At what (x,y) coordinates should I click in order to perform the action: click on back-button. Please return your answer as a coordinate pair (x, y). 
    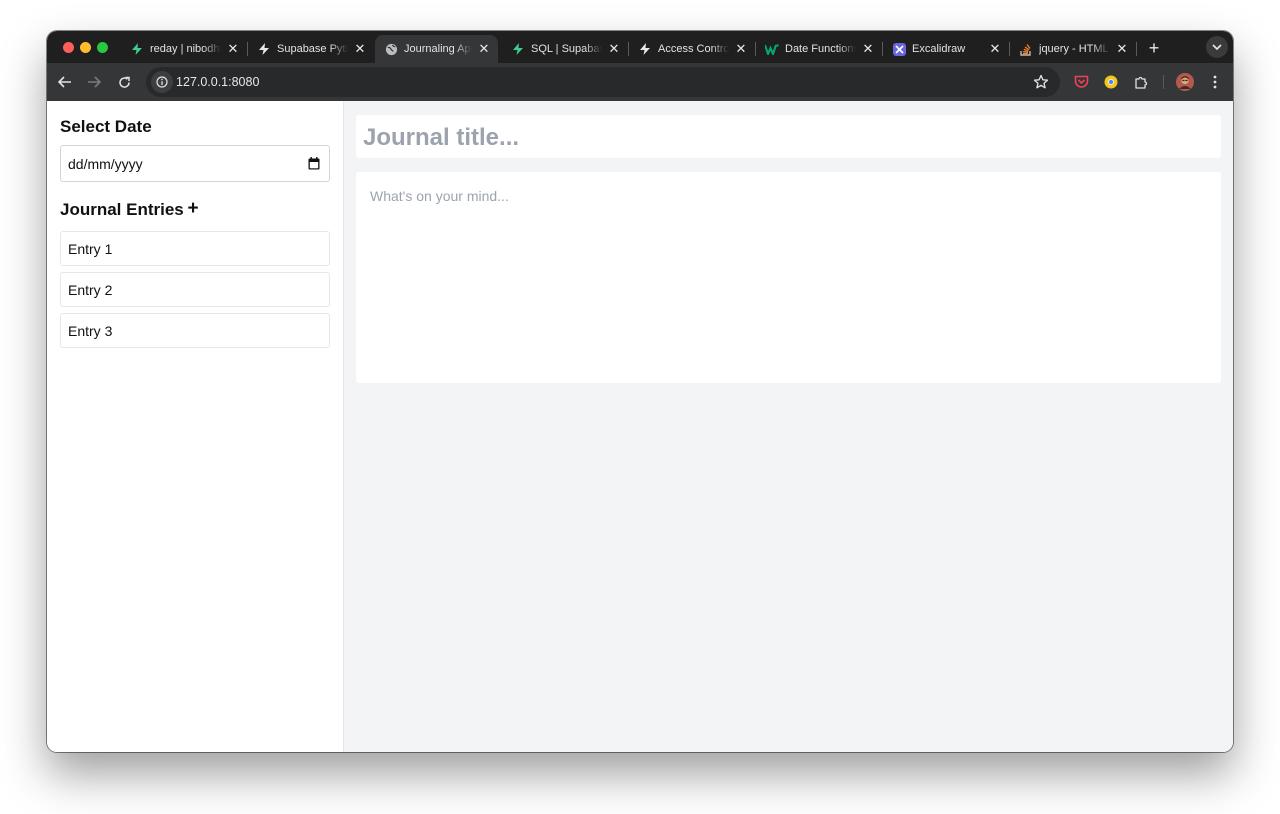
    Looking at the image, I should click on (65, 82).